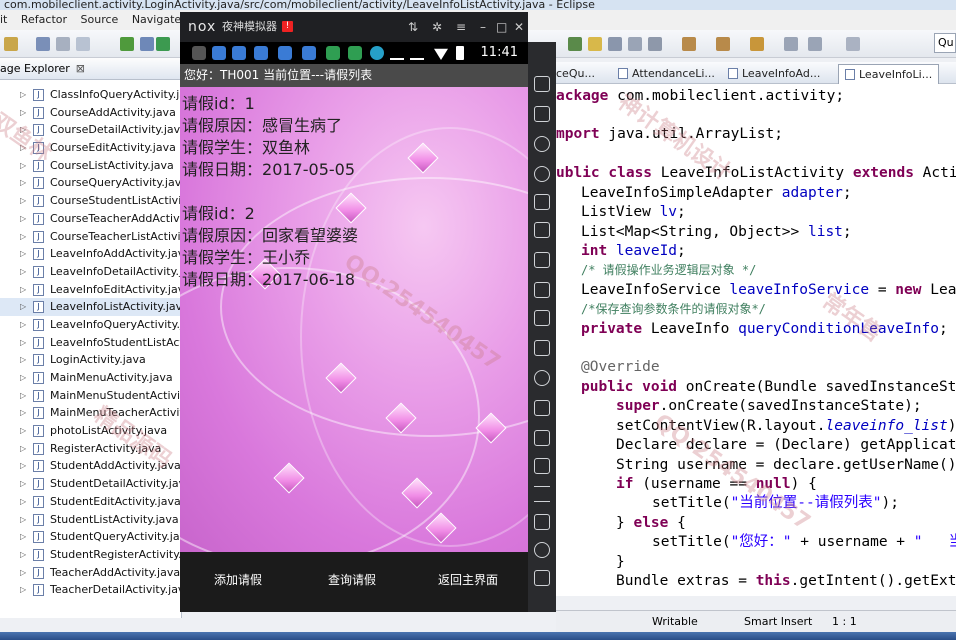 Image resolution: width=956 pixels, height=640 pixels. I want to click on file-tree-item: ▷ J CourseAddActivity.java, so click(90, 113).